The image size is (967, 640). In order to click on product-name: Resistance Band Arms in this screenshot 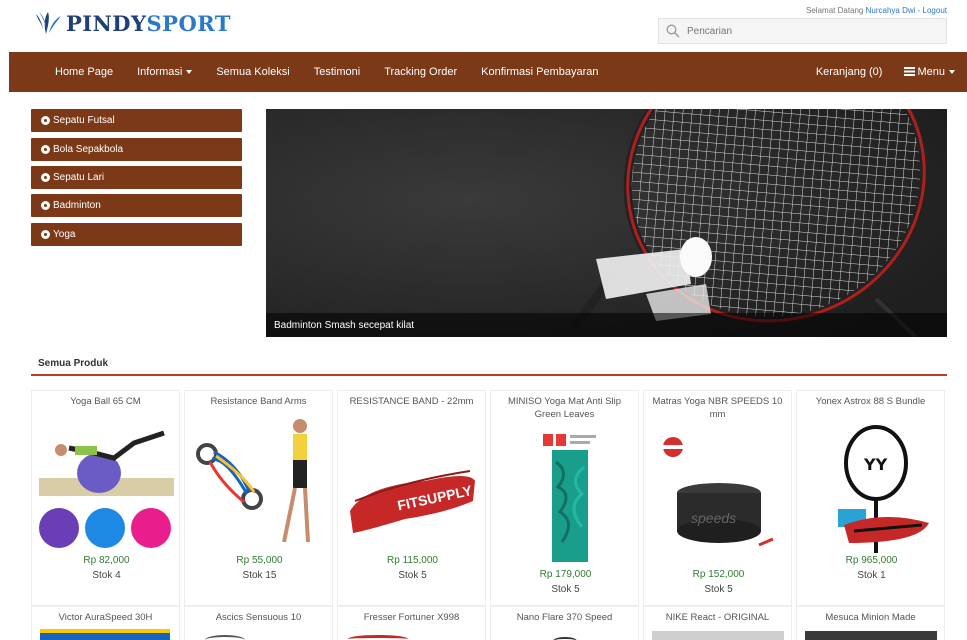, I will do `click(258, 401)`.